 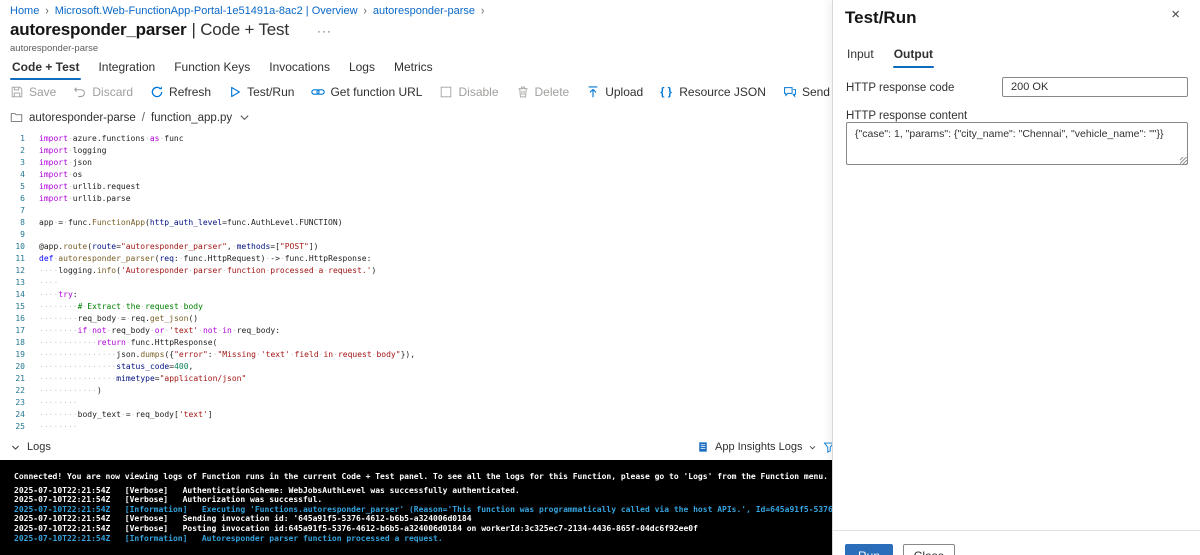 I want to click on code-line: 4 import·os, so click(x=416, y=175).